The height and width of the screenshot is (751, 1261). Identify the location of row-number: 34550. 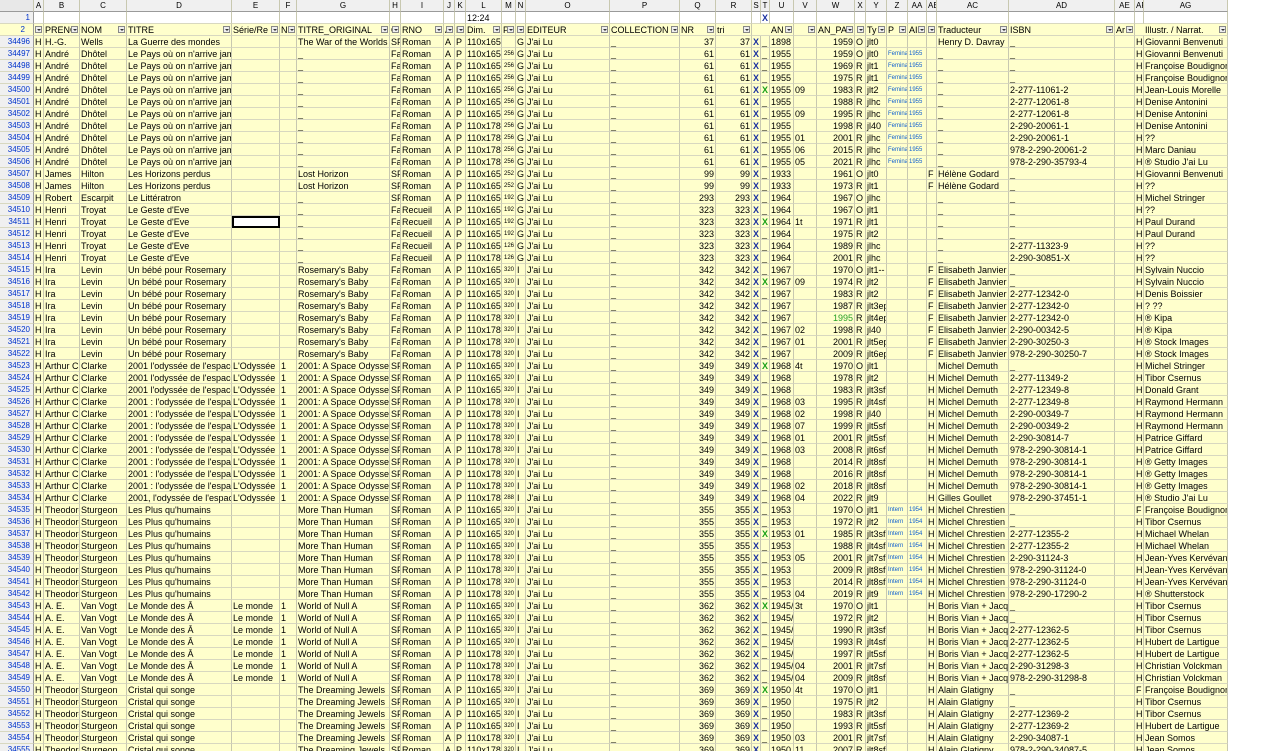
(17, 690).